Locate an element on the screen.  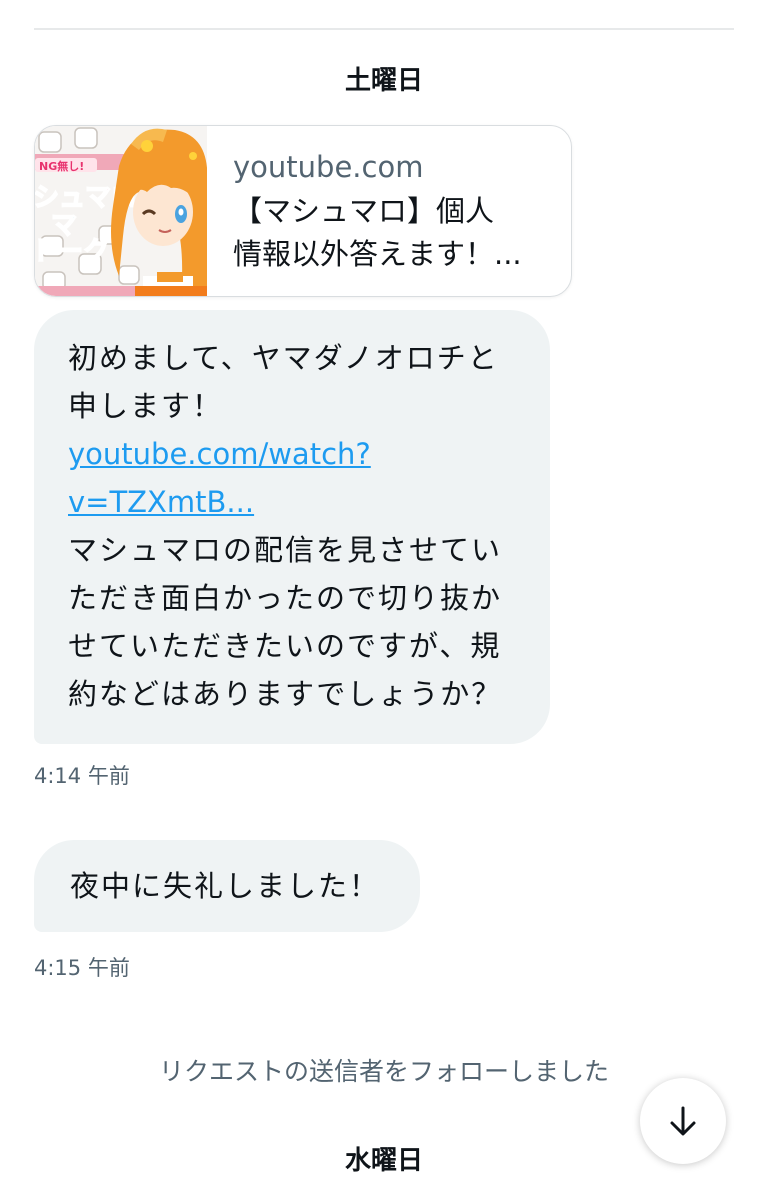
message-text-part: 初めまして、ヤマダノオロチと申します！ is located at coordinates (283, 382).